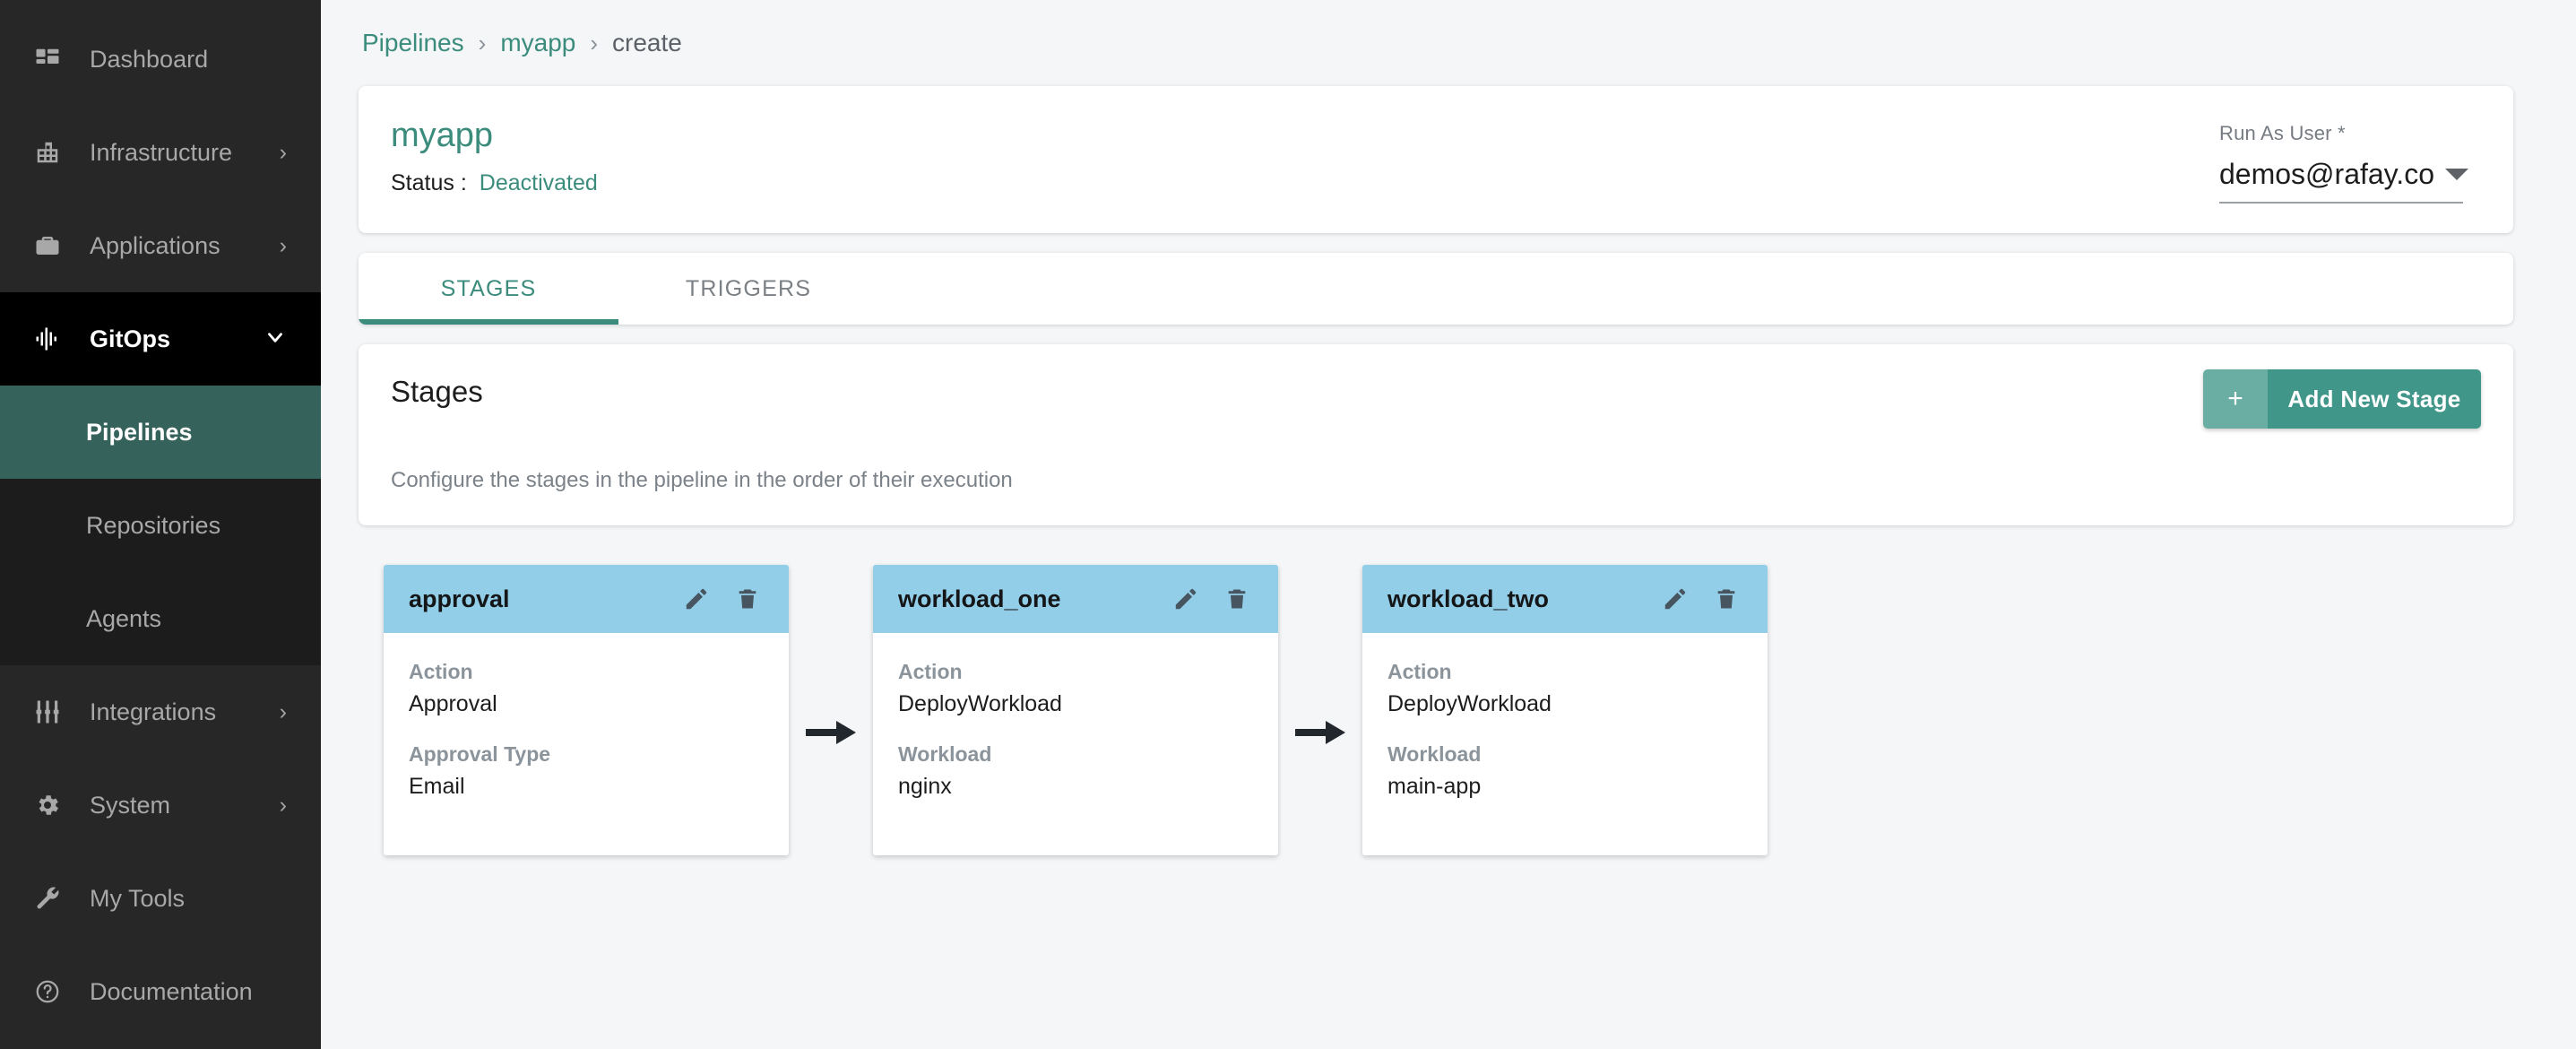 The height and width of the screenshot is (1049, 2576). Describe the element at coordinates (494, 156) in the screenshot. I see `pipeline-header-left: myapp Status : Deactivated` at that location.